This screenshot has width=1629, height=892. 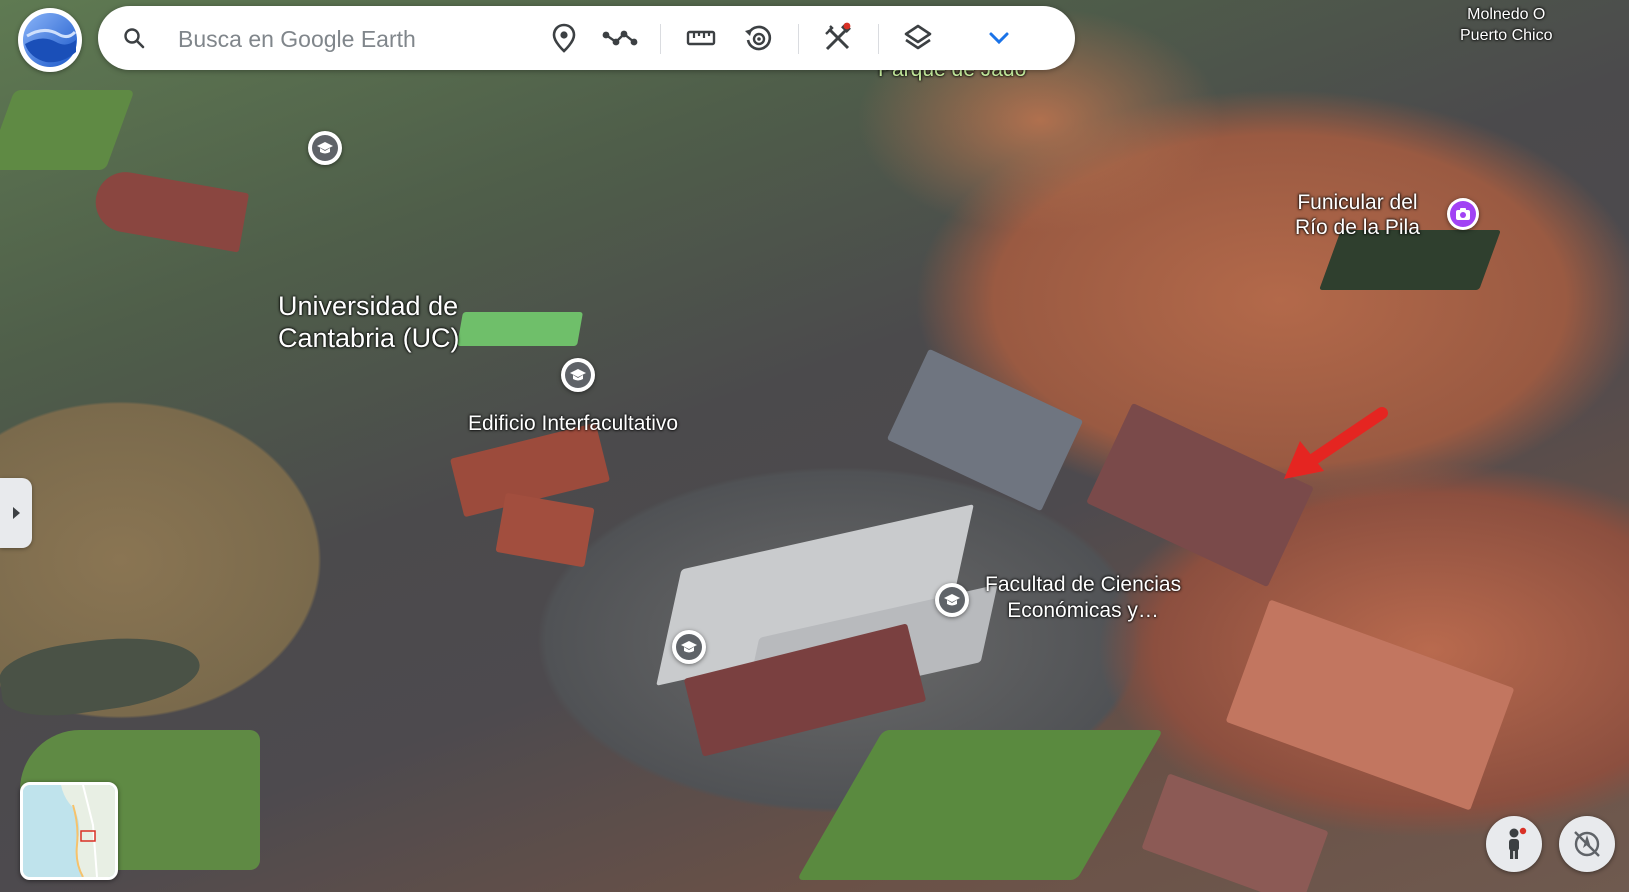 I want to click on measure-button, so click(x=701, y=38).